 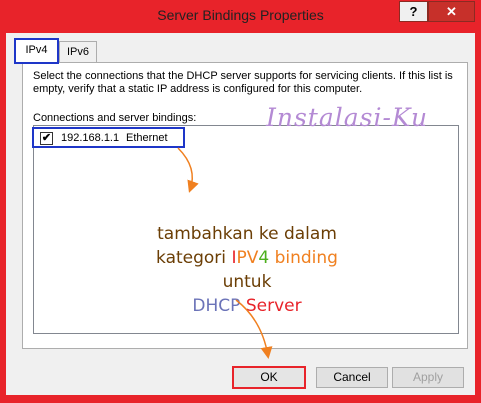 What do you see at coordinates (194, 258) in the screenshot?
I see `annotation-text-kategori: kategori` at bounding box center [194, 258].